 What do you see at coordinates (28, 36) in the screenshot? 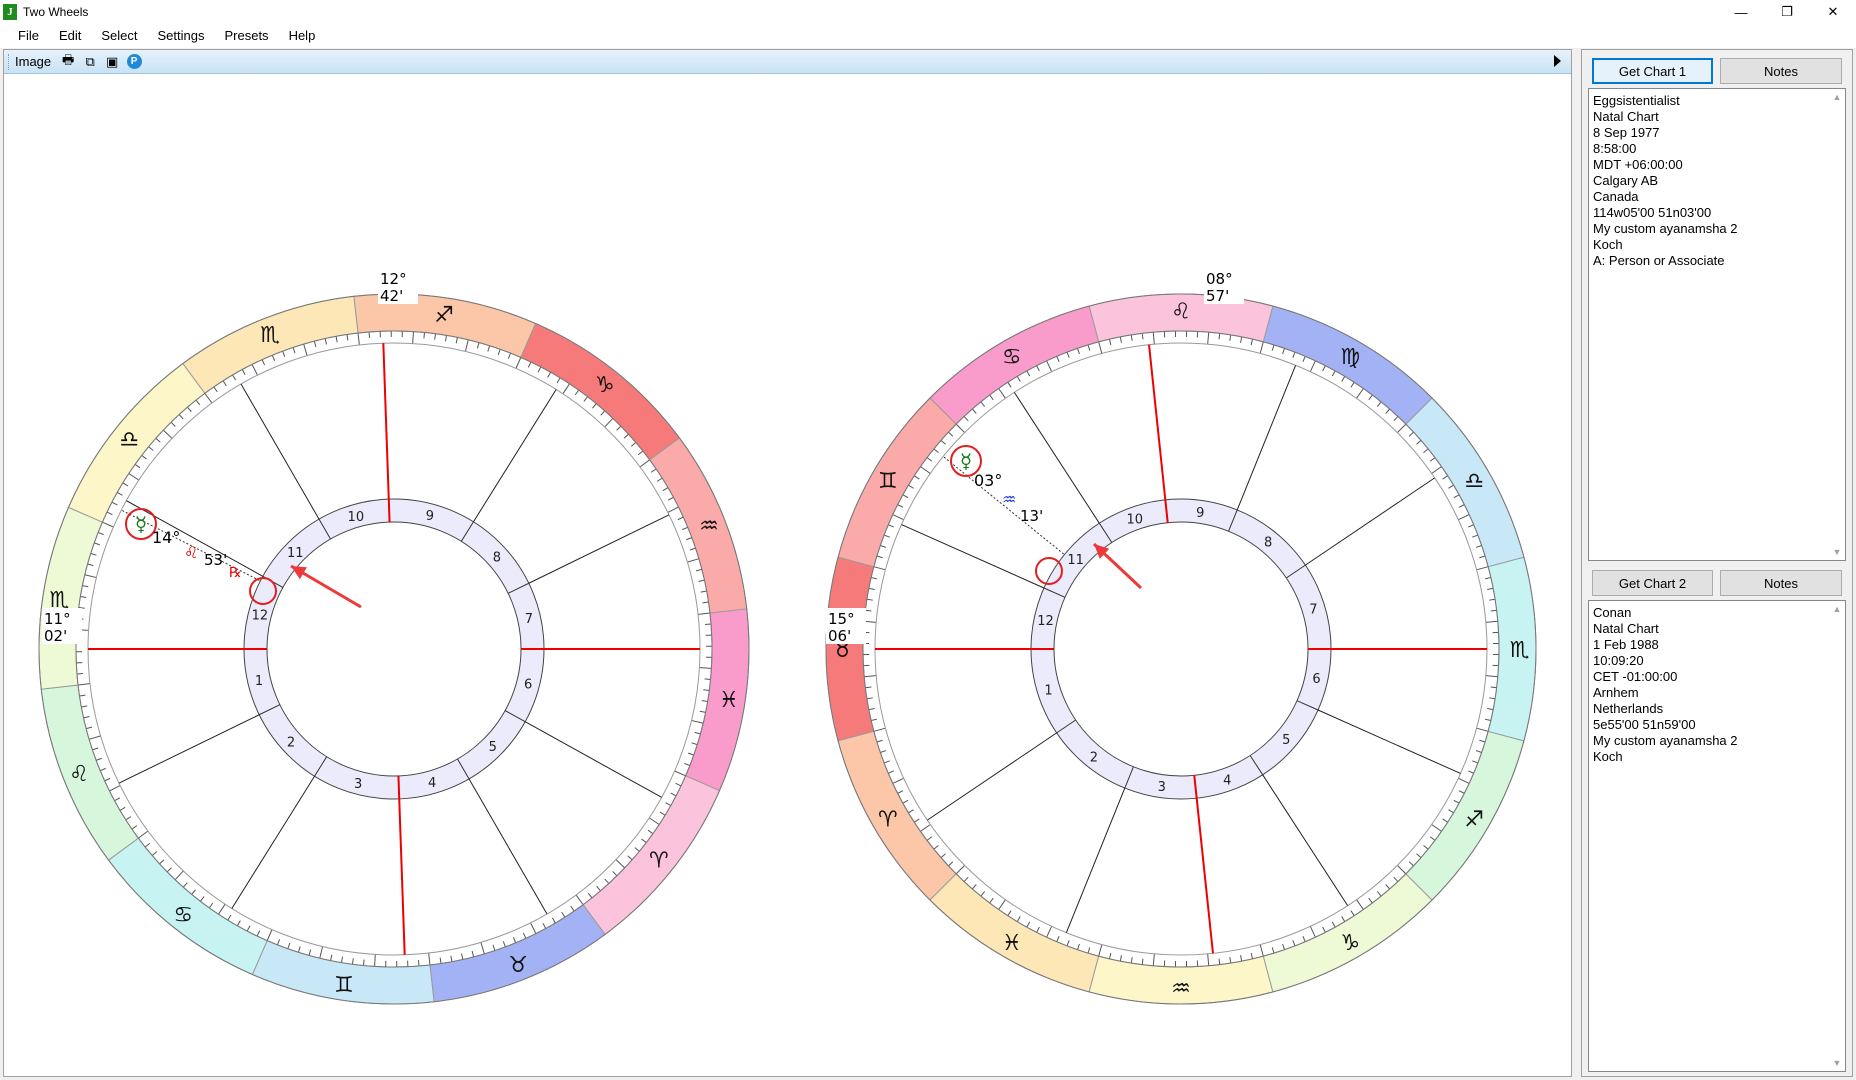
I see `menu-file: File` at bounding box center [28, 36].